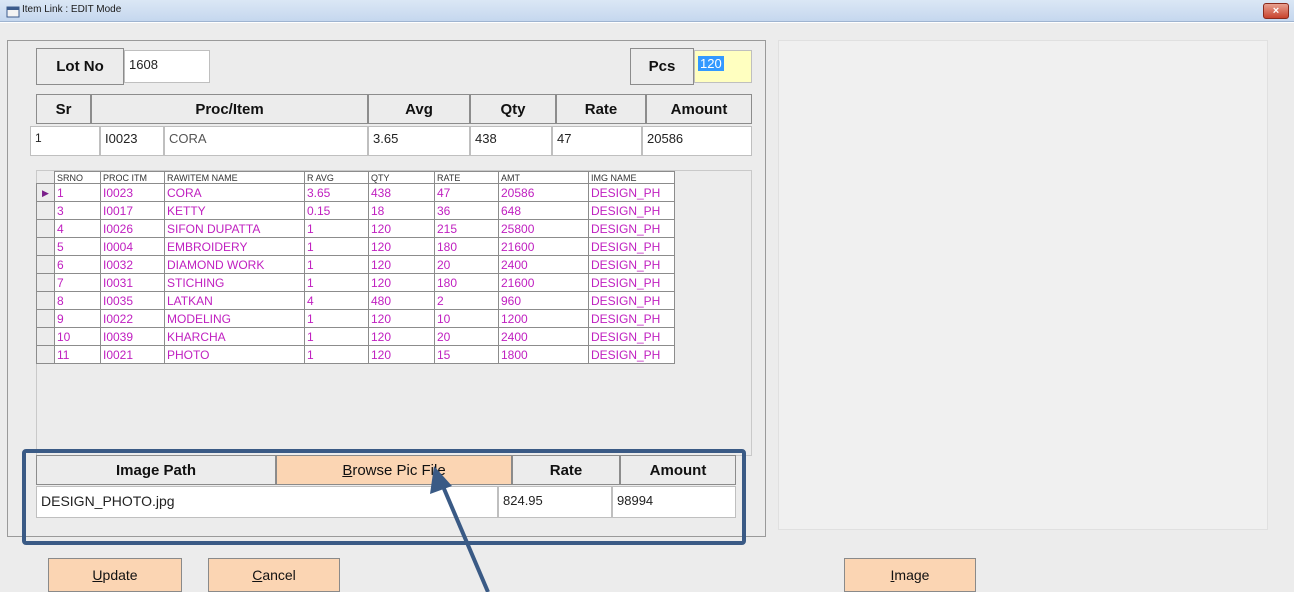 This screenshot has height=592, width=1294. What do you see at coordinates (465, 537) in the screenshot?
I see `arrow-shaft` at bounding box center [465, 537].